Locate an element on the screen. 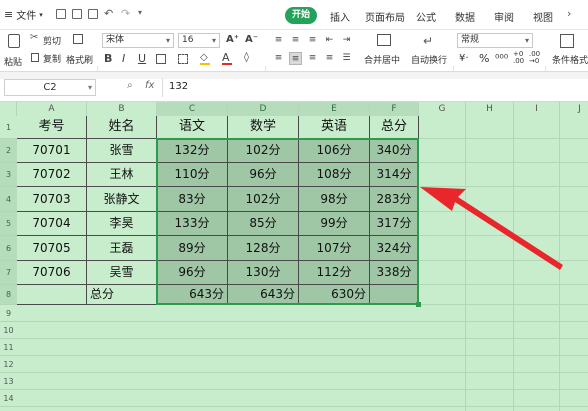  row-header-10: 10 is located at coordinates (8, 330).